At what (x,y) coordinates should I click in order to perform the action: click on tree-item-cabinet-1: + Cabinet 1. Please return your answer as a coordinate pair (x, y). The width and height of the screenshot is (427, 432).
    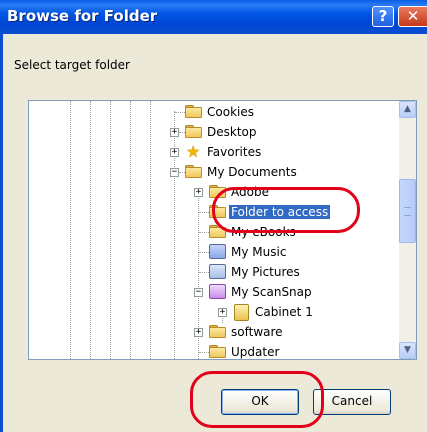
    Looking at the image, I should click on (214, 313).